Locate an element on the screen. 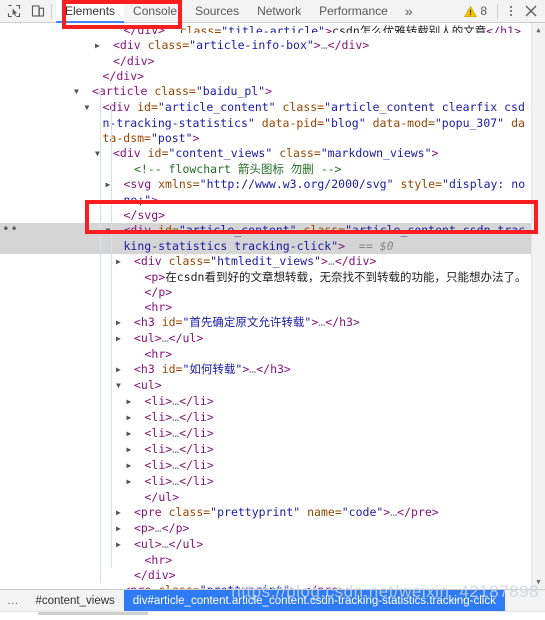 This screenshot has width=545, height=620. tab-performance: Performance is located at coordinates (353, 11).